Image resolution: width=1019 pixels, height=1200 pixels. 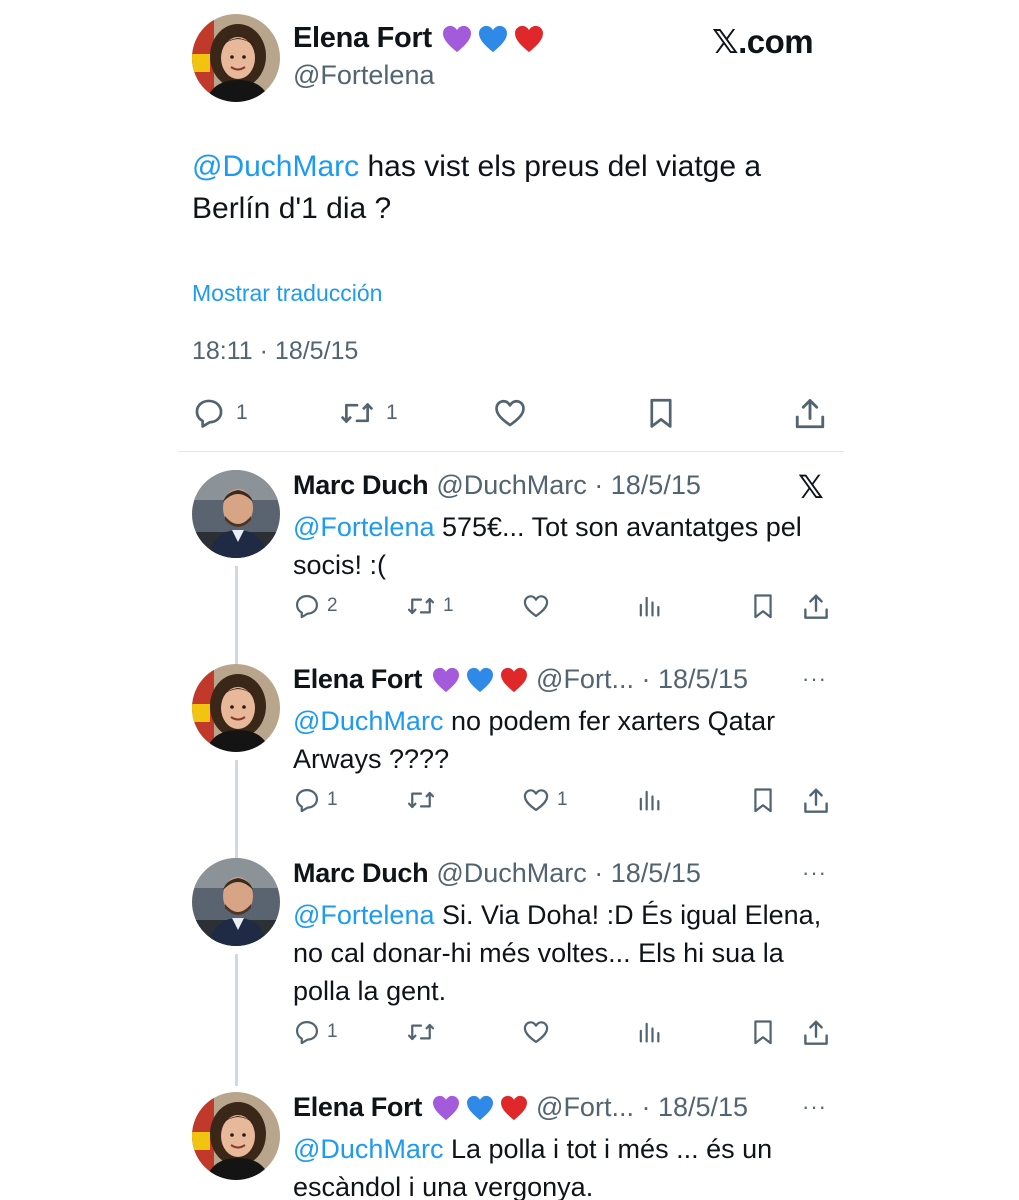 I want to click on author-name-text: Elena Fort, so click(x=362, y=38).